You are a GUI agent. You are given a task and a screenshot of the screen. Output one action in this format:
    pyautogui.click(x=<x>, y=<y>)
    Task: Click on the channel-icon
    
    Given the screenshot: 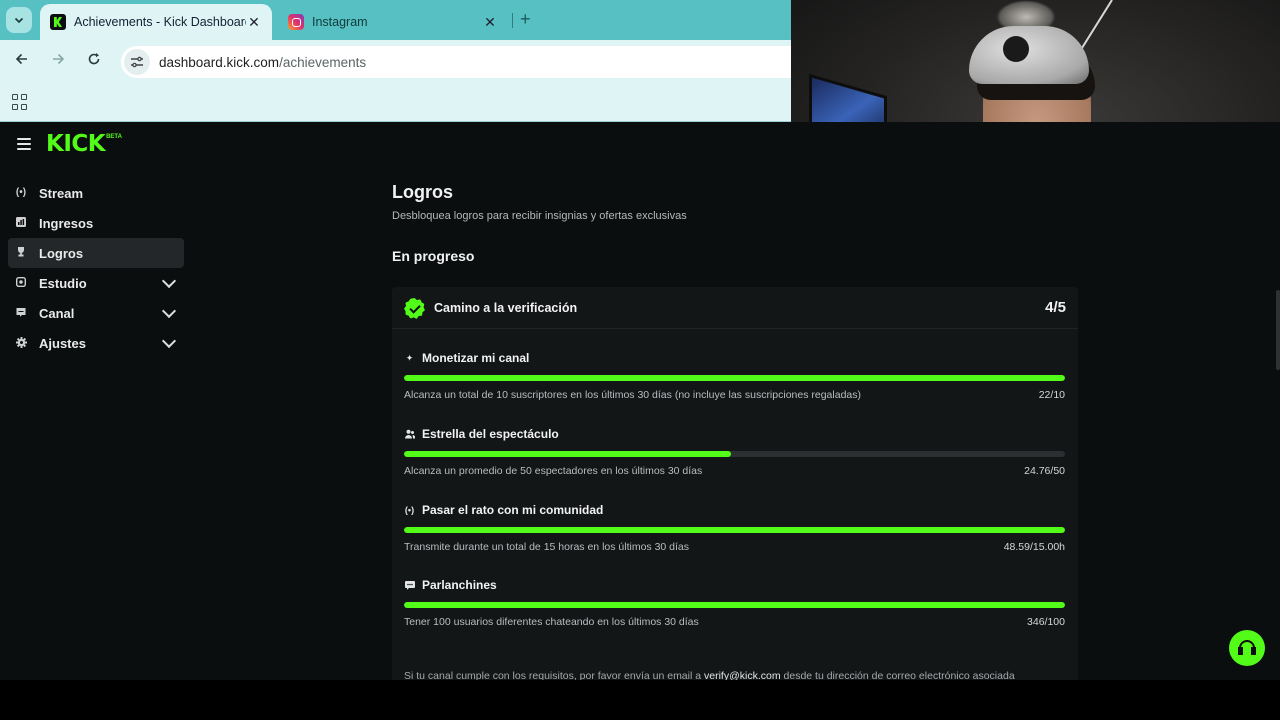 What is the action you would take?
    pyautogui.click(x=21, y=313)
    